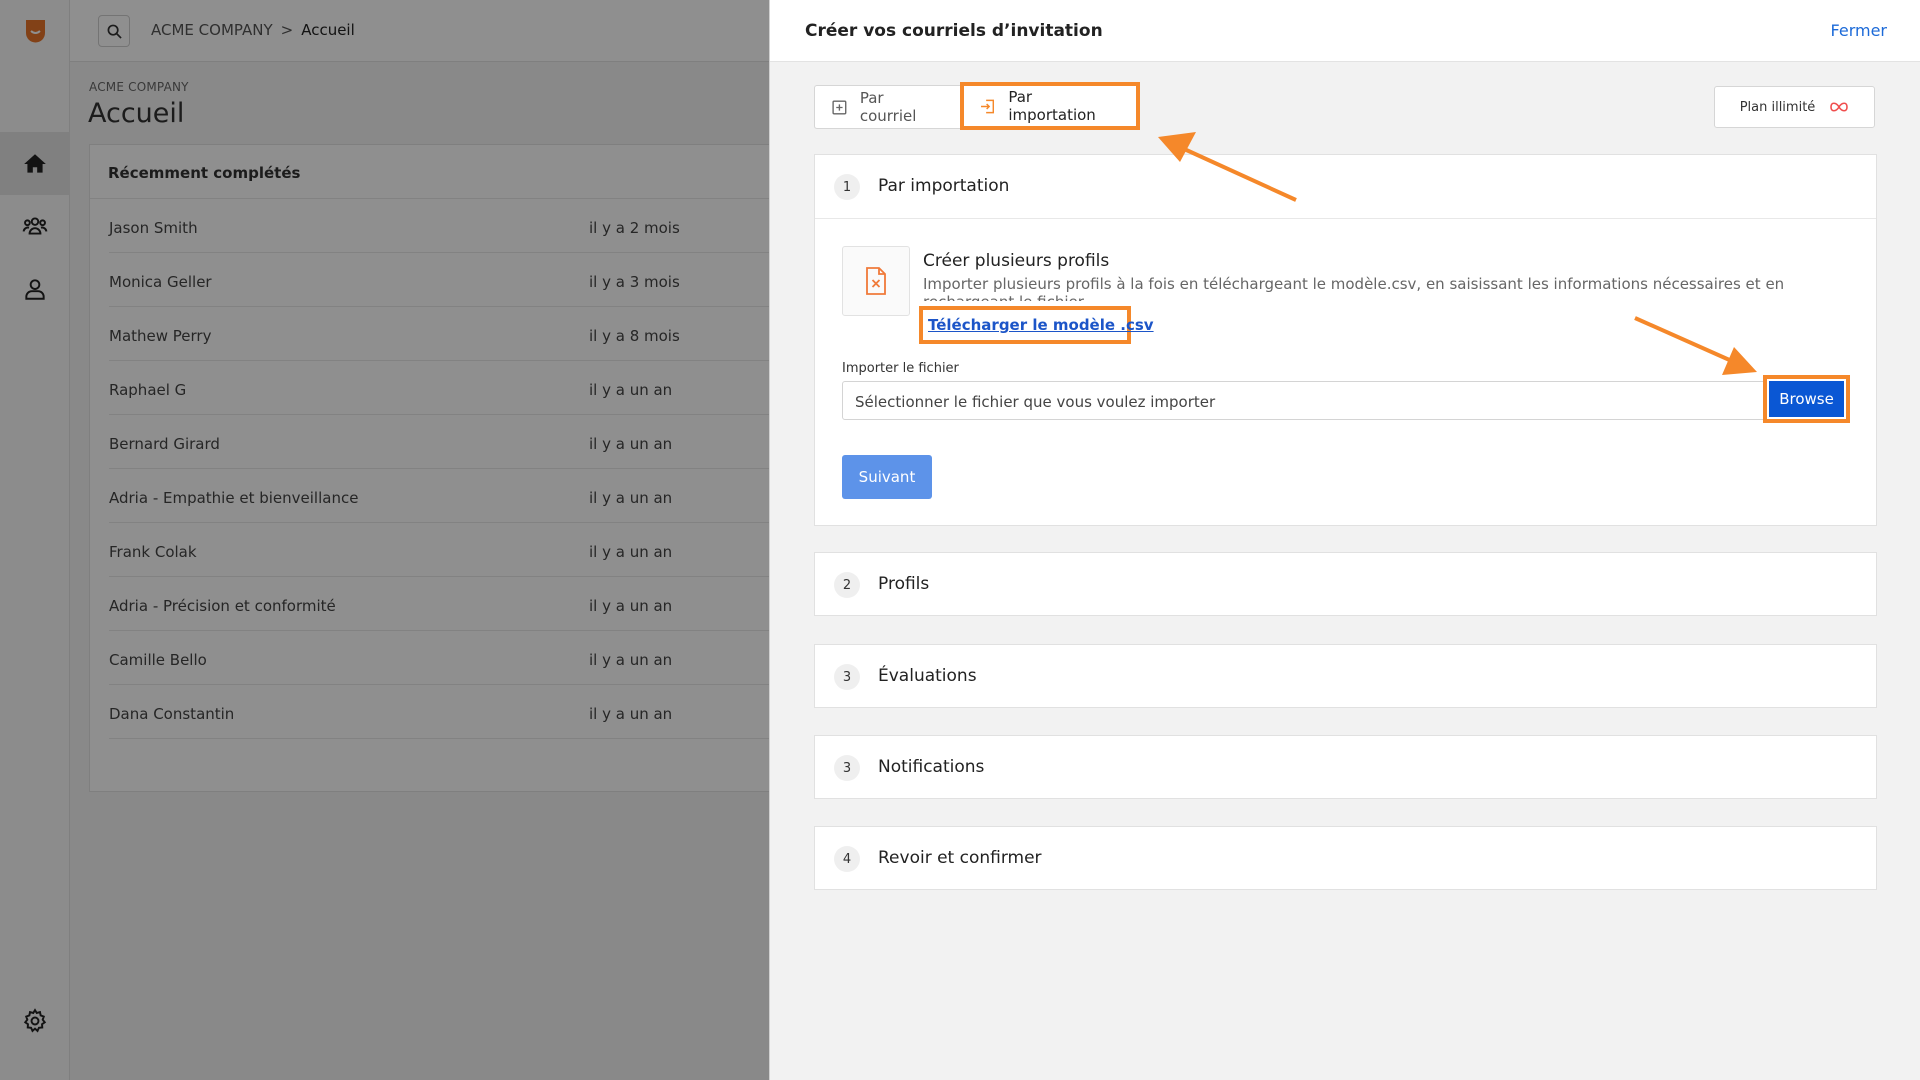 This screenshot has height=1080, width=1920. I want to click on step-header: 3 Notifications, so click(1345, 768).